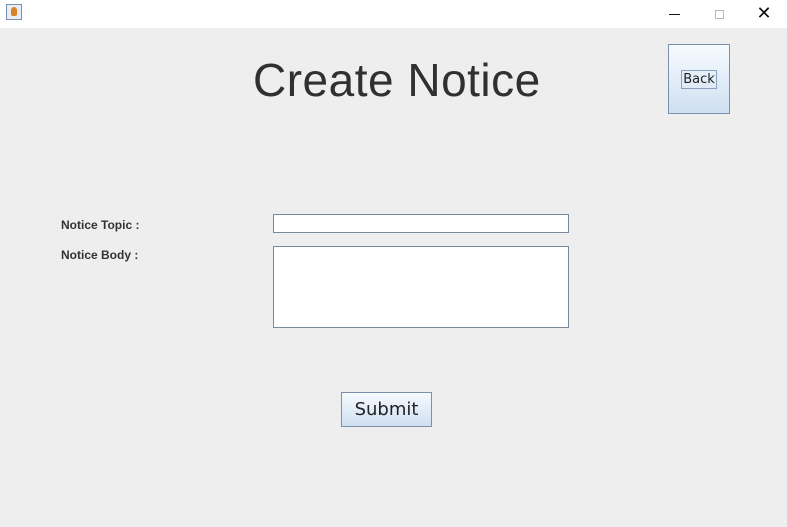 Image resolution: width=787 pixels, height=527 pixels. Describe the element at coordinates (393, 14) in the screenshot. I see `window-titlebar: ✕` at that location.